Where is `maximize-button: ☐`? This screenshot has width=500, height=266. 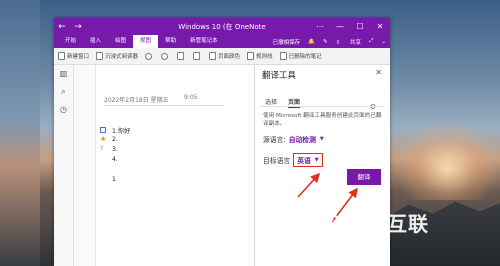
maximize-button: ☐ is located at coordinates (360, 26).